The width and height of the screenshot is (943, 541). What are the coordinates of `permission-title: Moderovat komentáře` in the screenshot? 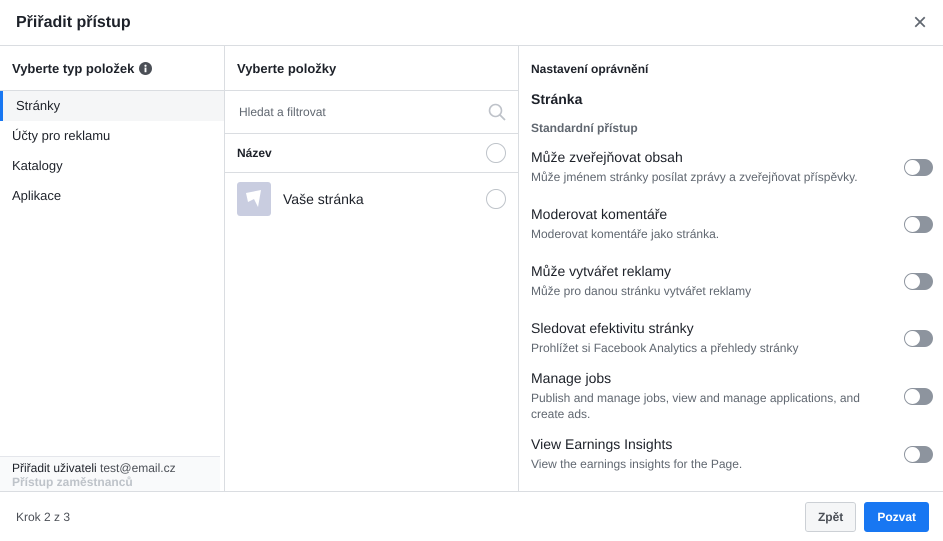 It's located at (599, 214).